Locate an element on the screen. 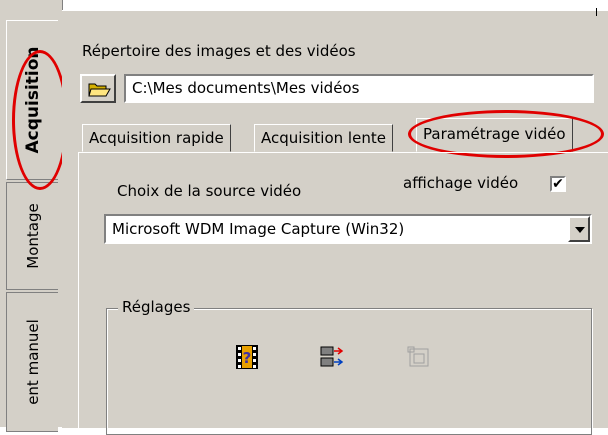  video-format-button: ? is located at coordinates (247, 357).